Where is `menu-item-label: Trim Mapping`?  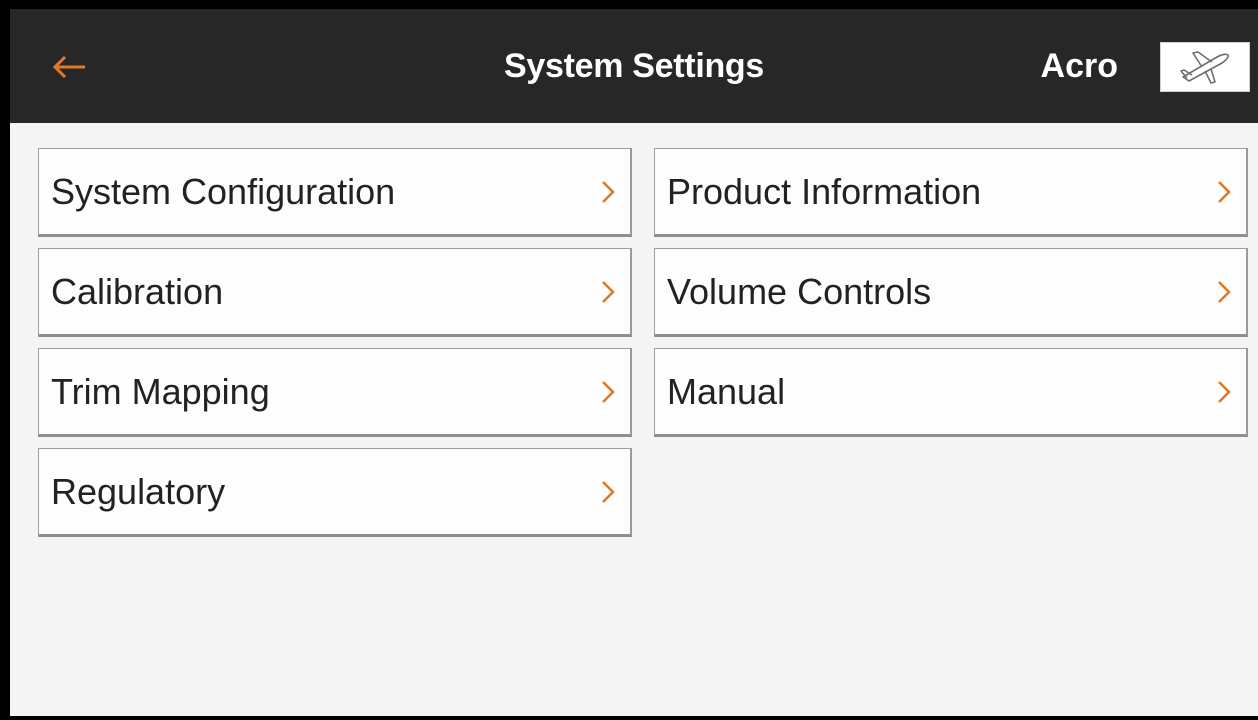
menu-item-label: Trim Mapping is located at coordinates (160, 391).